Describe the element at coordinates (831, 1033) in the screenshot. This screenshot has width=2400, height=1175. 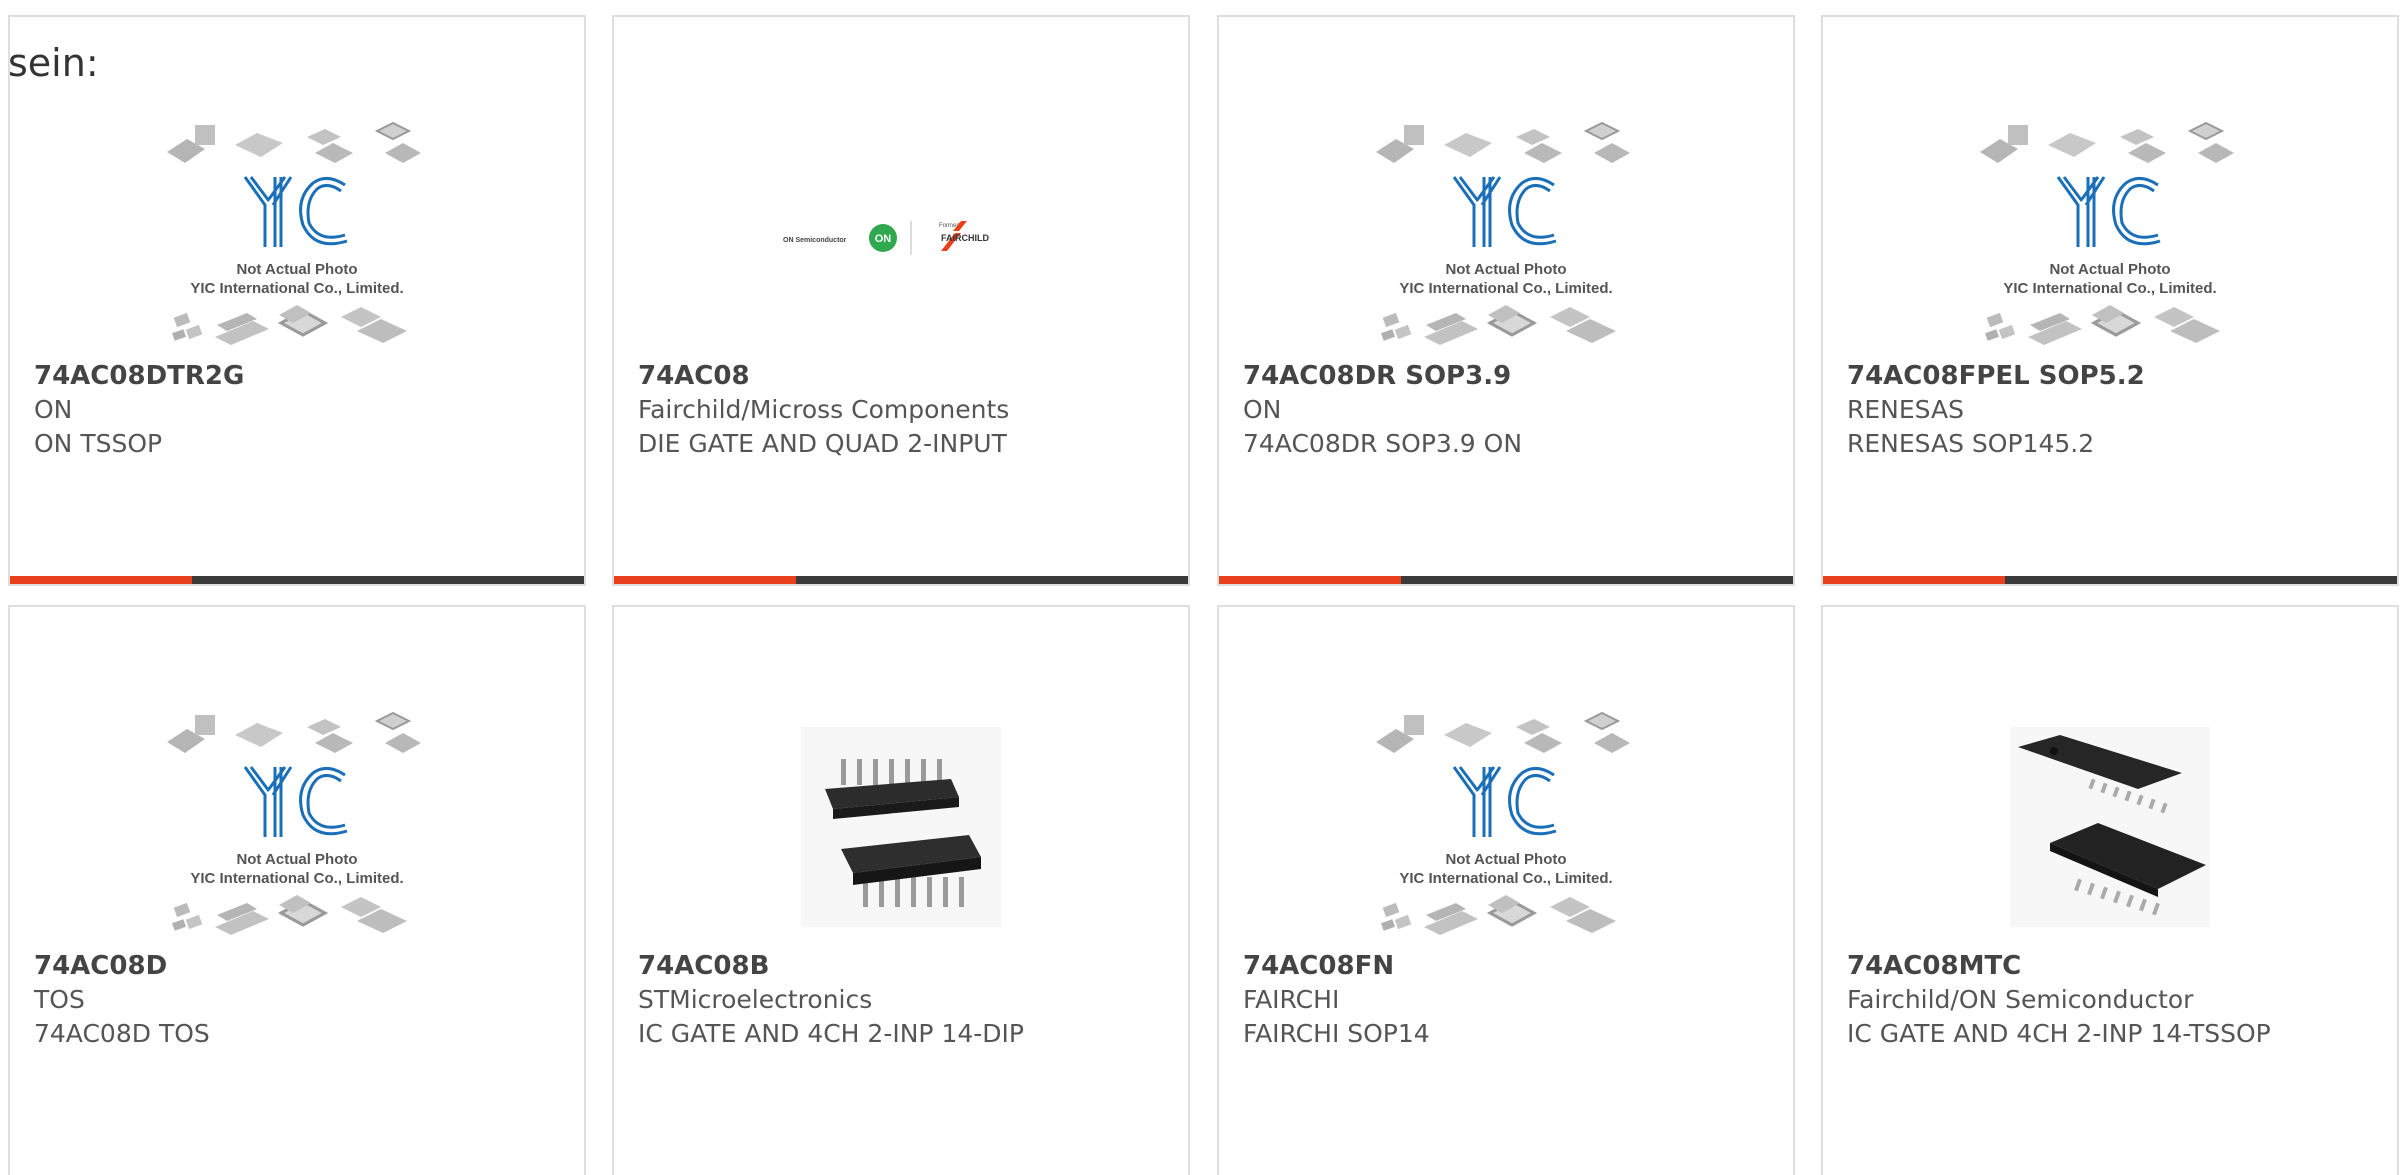
I see `description: IC GATE AND 4CH 2-INP 14-DIP` at that location.